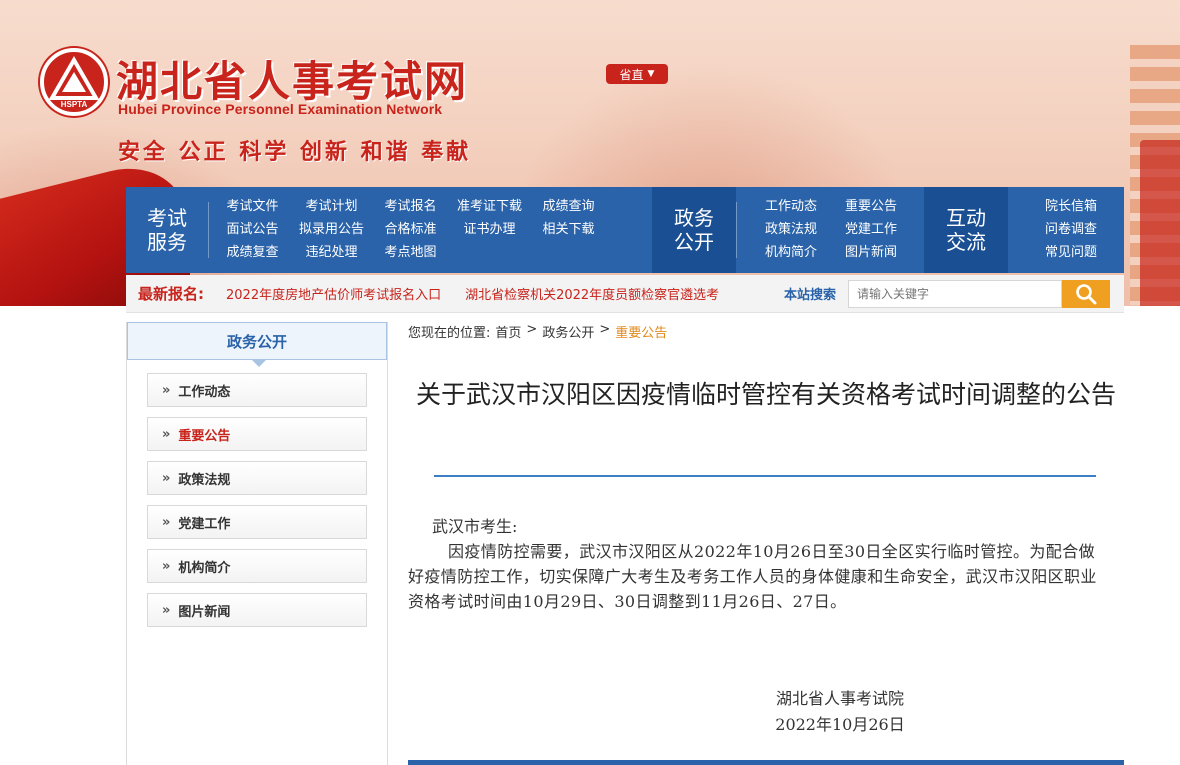 The image size is (1180, 765). I want to click on nav-group-interaction: 互动交流 院长信箱问卷调查常见问题, so click(1024, 230).